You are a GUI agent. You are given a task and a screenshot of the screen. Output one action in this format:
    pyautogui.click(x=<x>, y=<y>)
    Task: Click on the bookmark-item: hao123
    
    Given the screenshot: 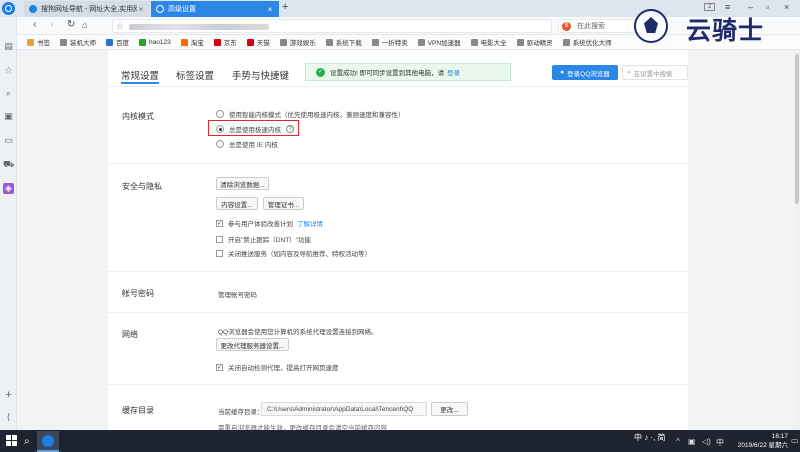 What is the action you would take?
    pyautogui.click(x=155, y=42)
    